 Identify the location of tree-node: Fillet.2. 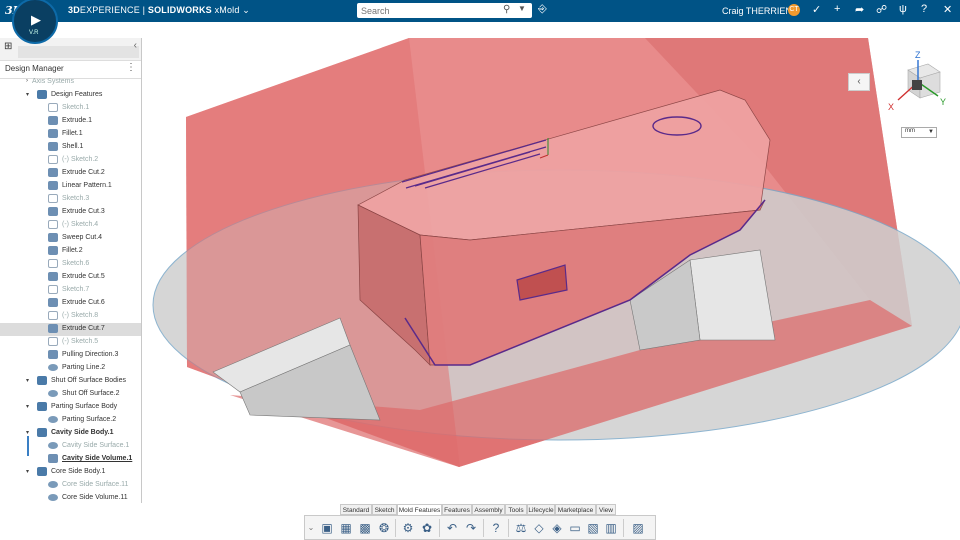
(70, 251).